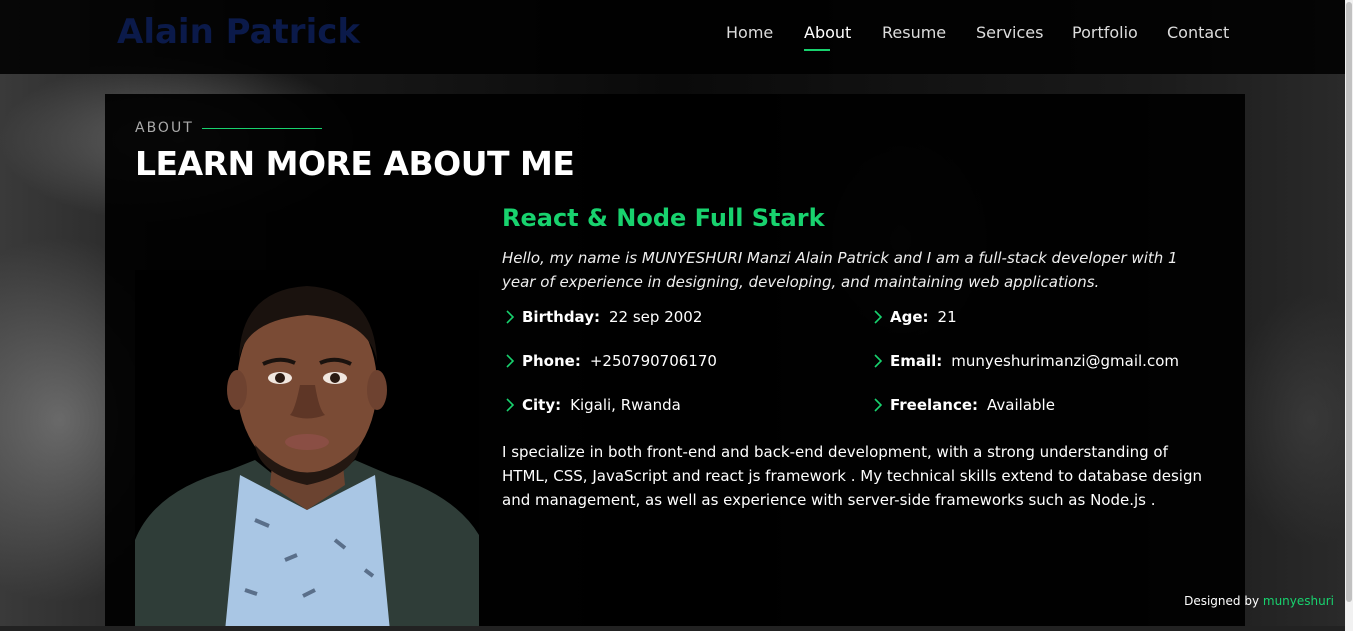  What do you see at coordinates (653, 361) in the screenshot?
I see `fact-value: +250790706170` at bounding box center [653, 361].